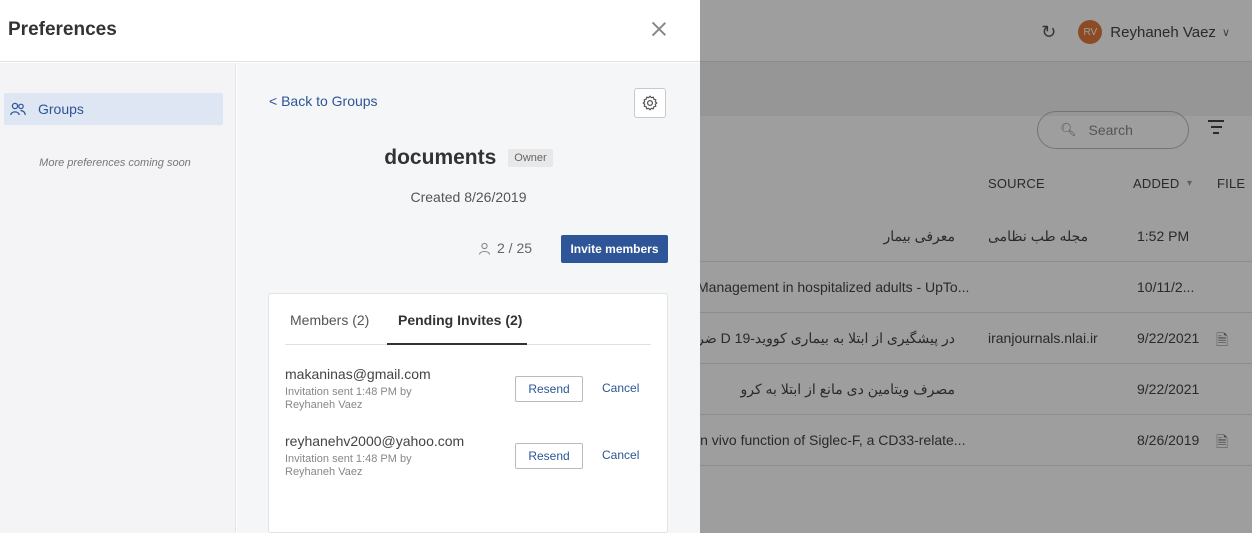 Image resolution: width=1252 pixels, height=533 pixels. Describe the element at coordinates (659, 29) in the screenshot. I see `close-icon` at that location.